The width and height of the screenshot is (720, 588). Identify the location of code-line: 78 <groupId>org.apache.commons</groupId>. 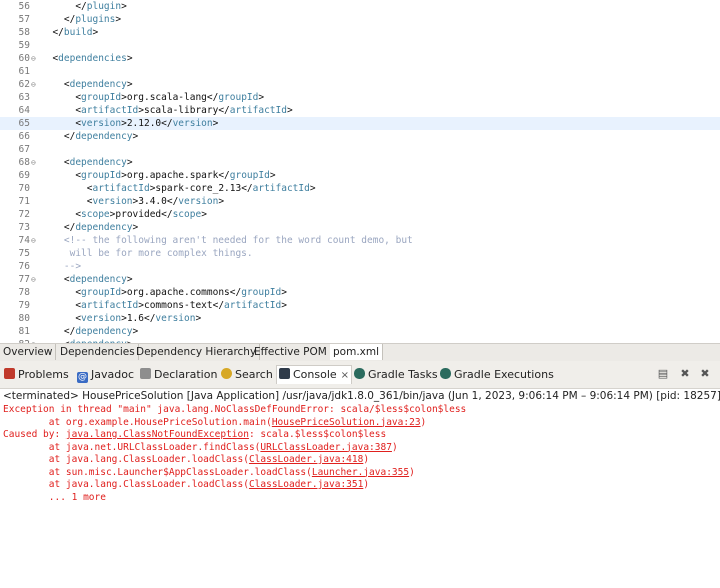
(360, 292).